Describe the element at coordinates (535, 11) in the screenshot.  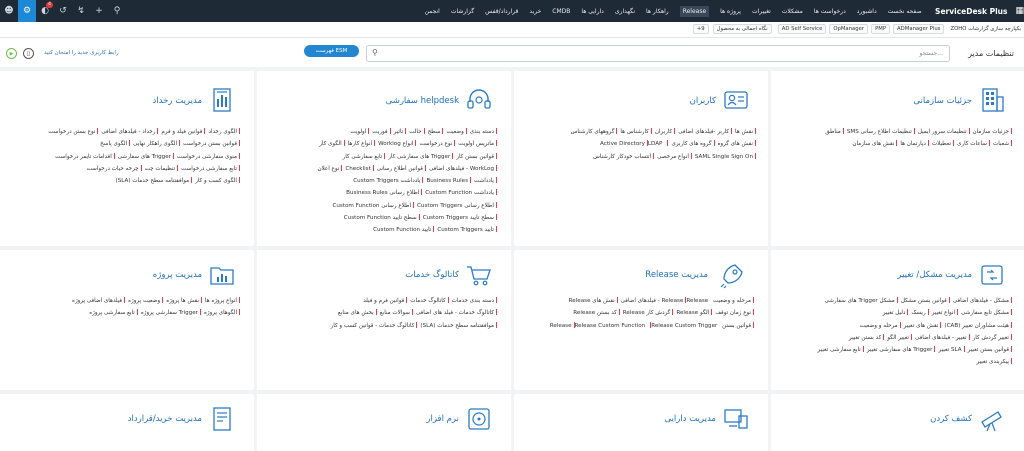
I see `nav-purchase: خرید` at that location.